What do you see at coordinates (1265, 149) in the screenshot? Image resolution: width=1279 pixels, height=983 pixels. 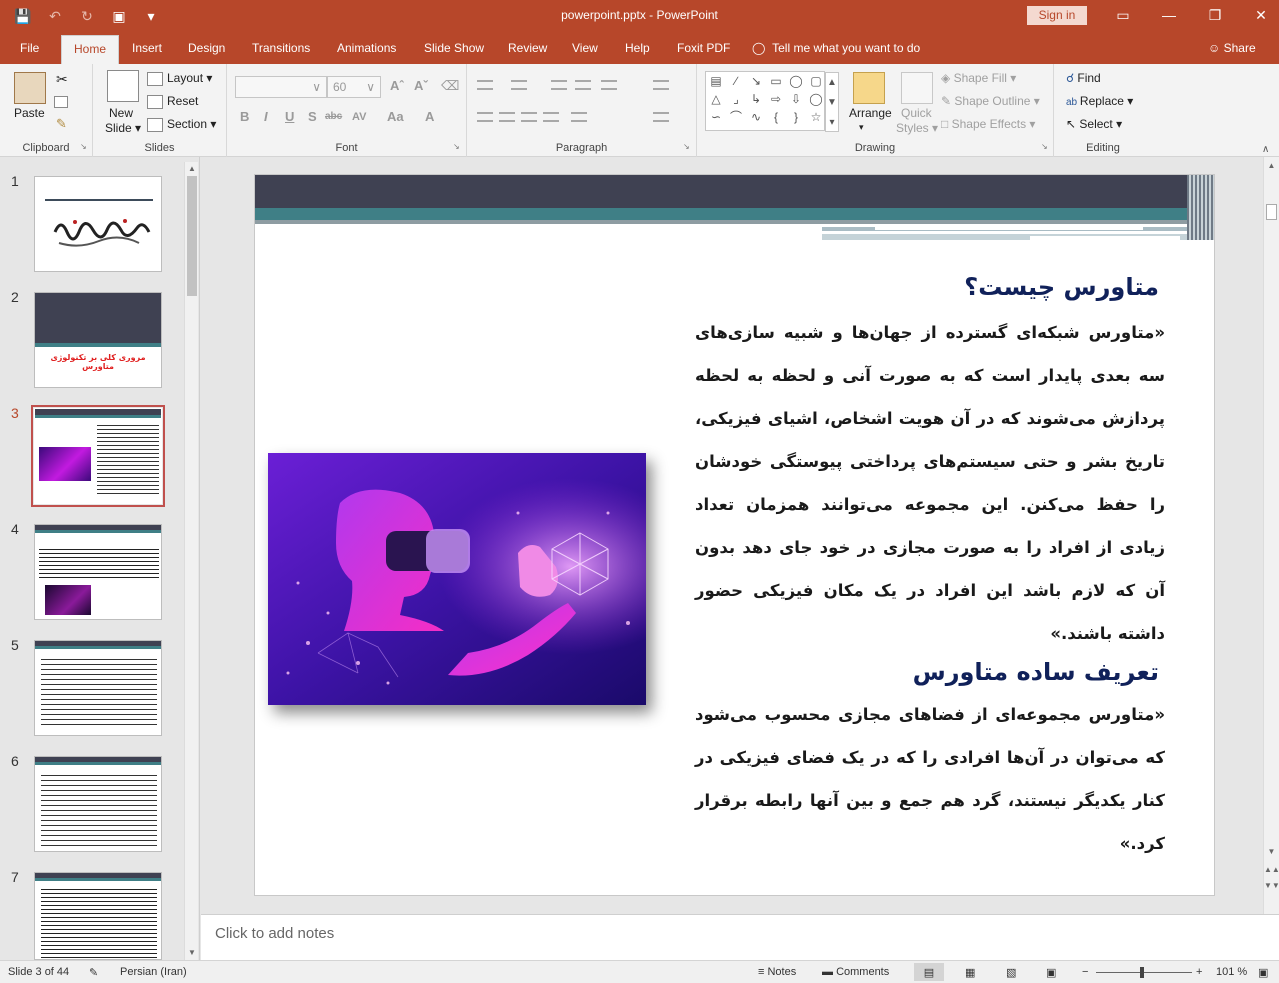 I see `collapse-ribbon-icon: ∧` at bounding box center [1265, 149].